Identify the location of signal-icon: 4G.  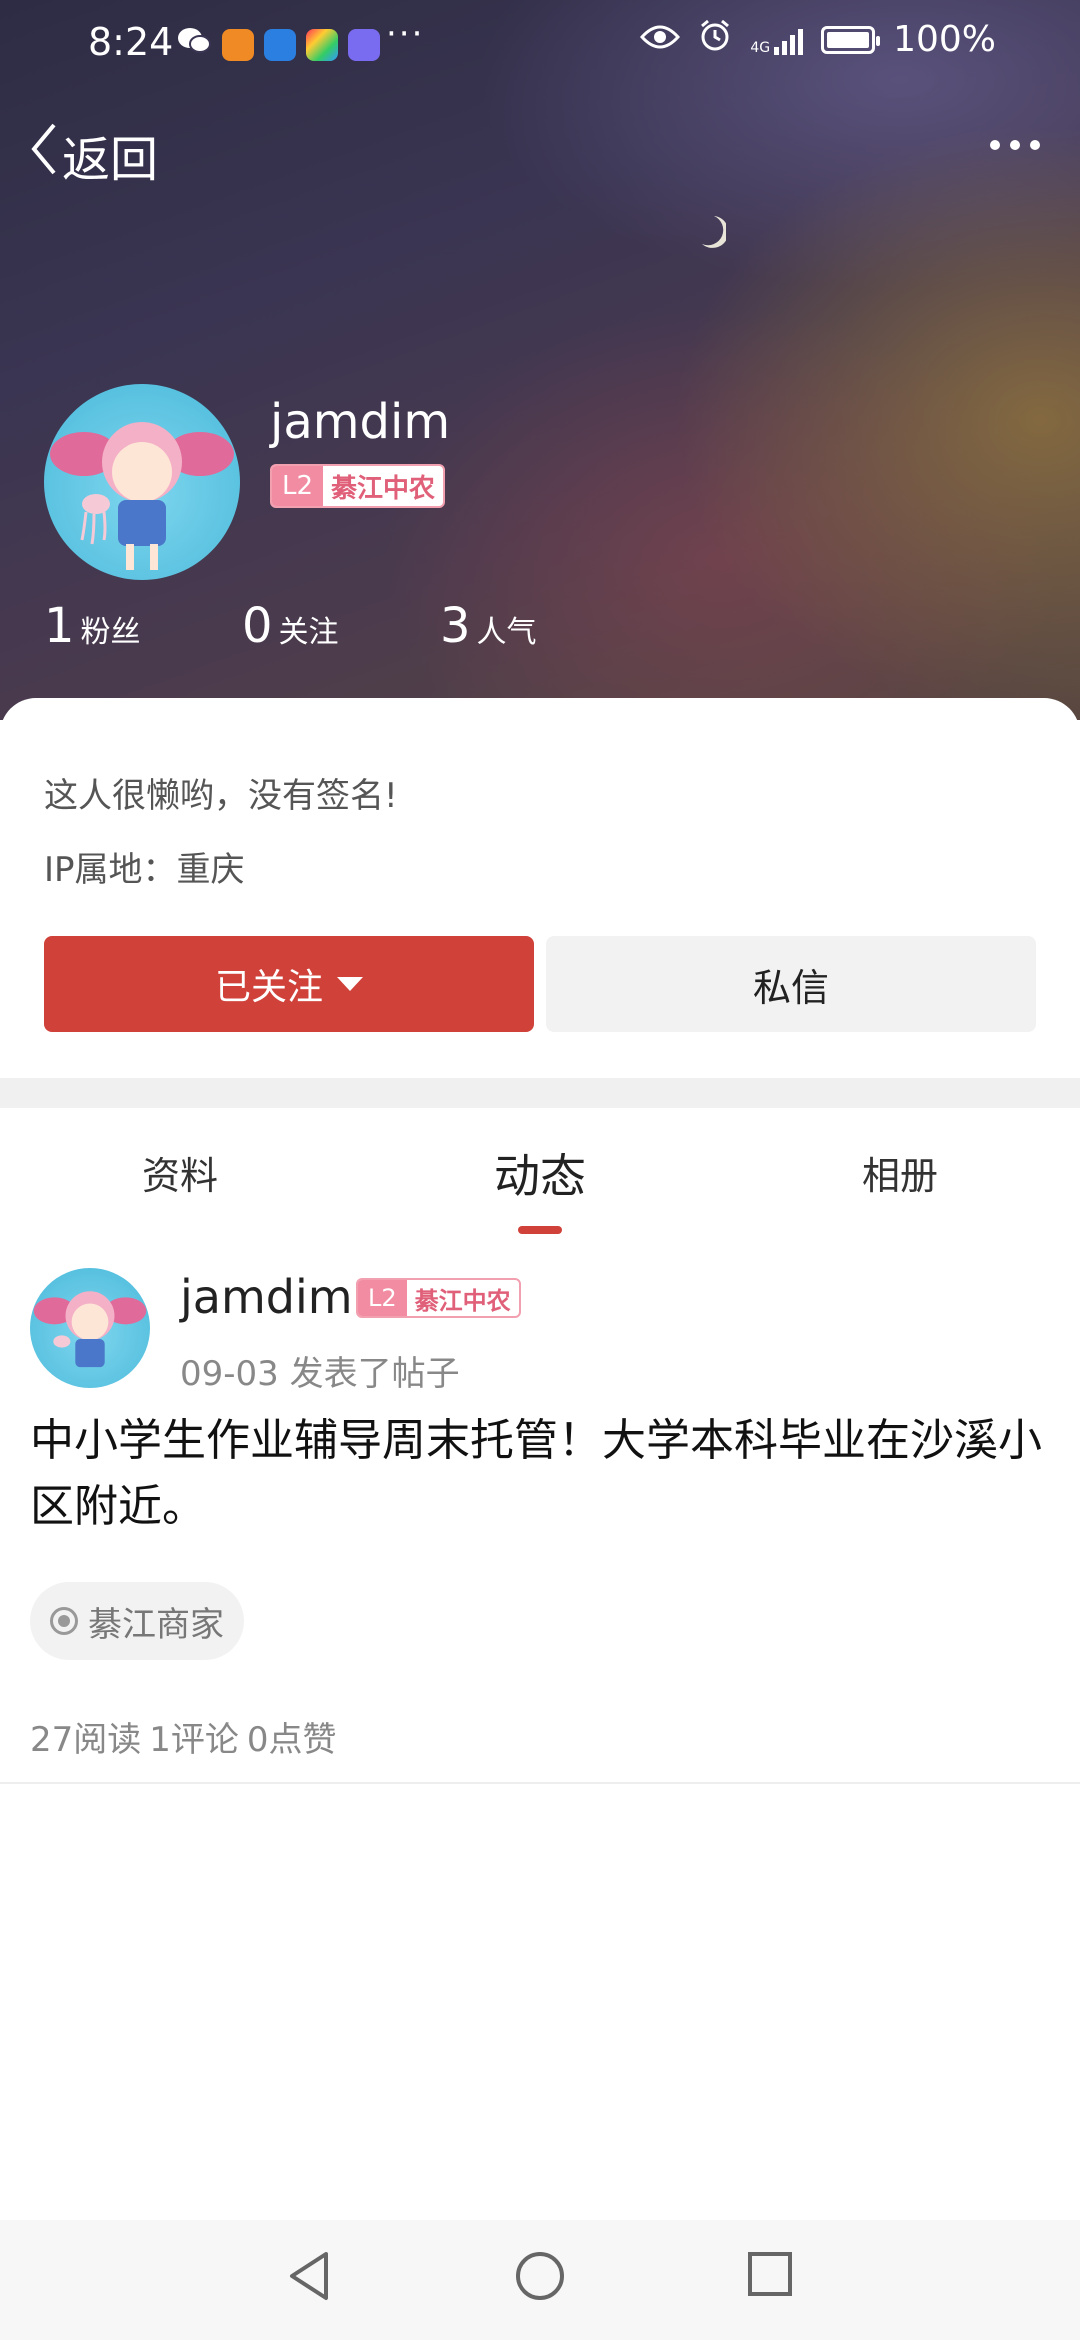
(777, 40).